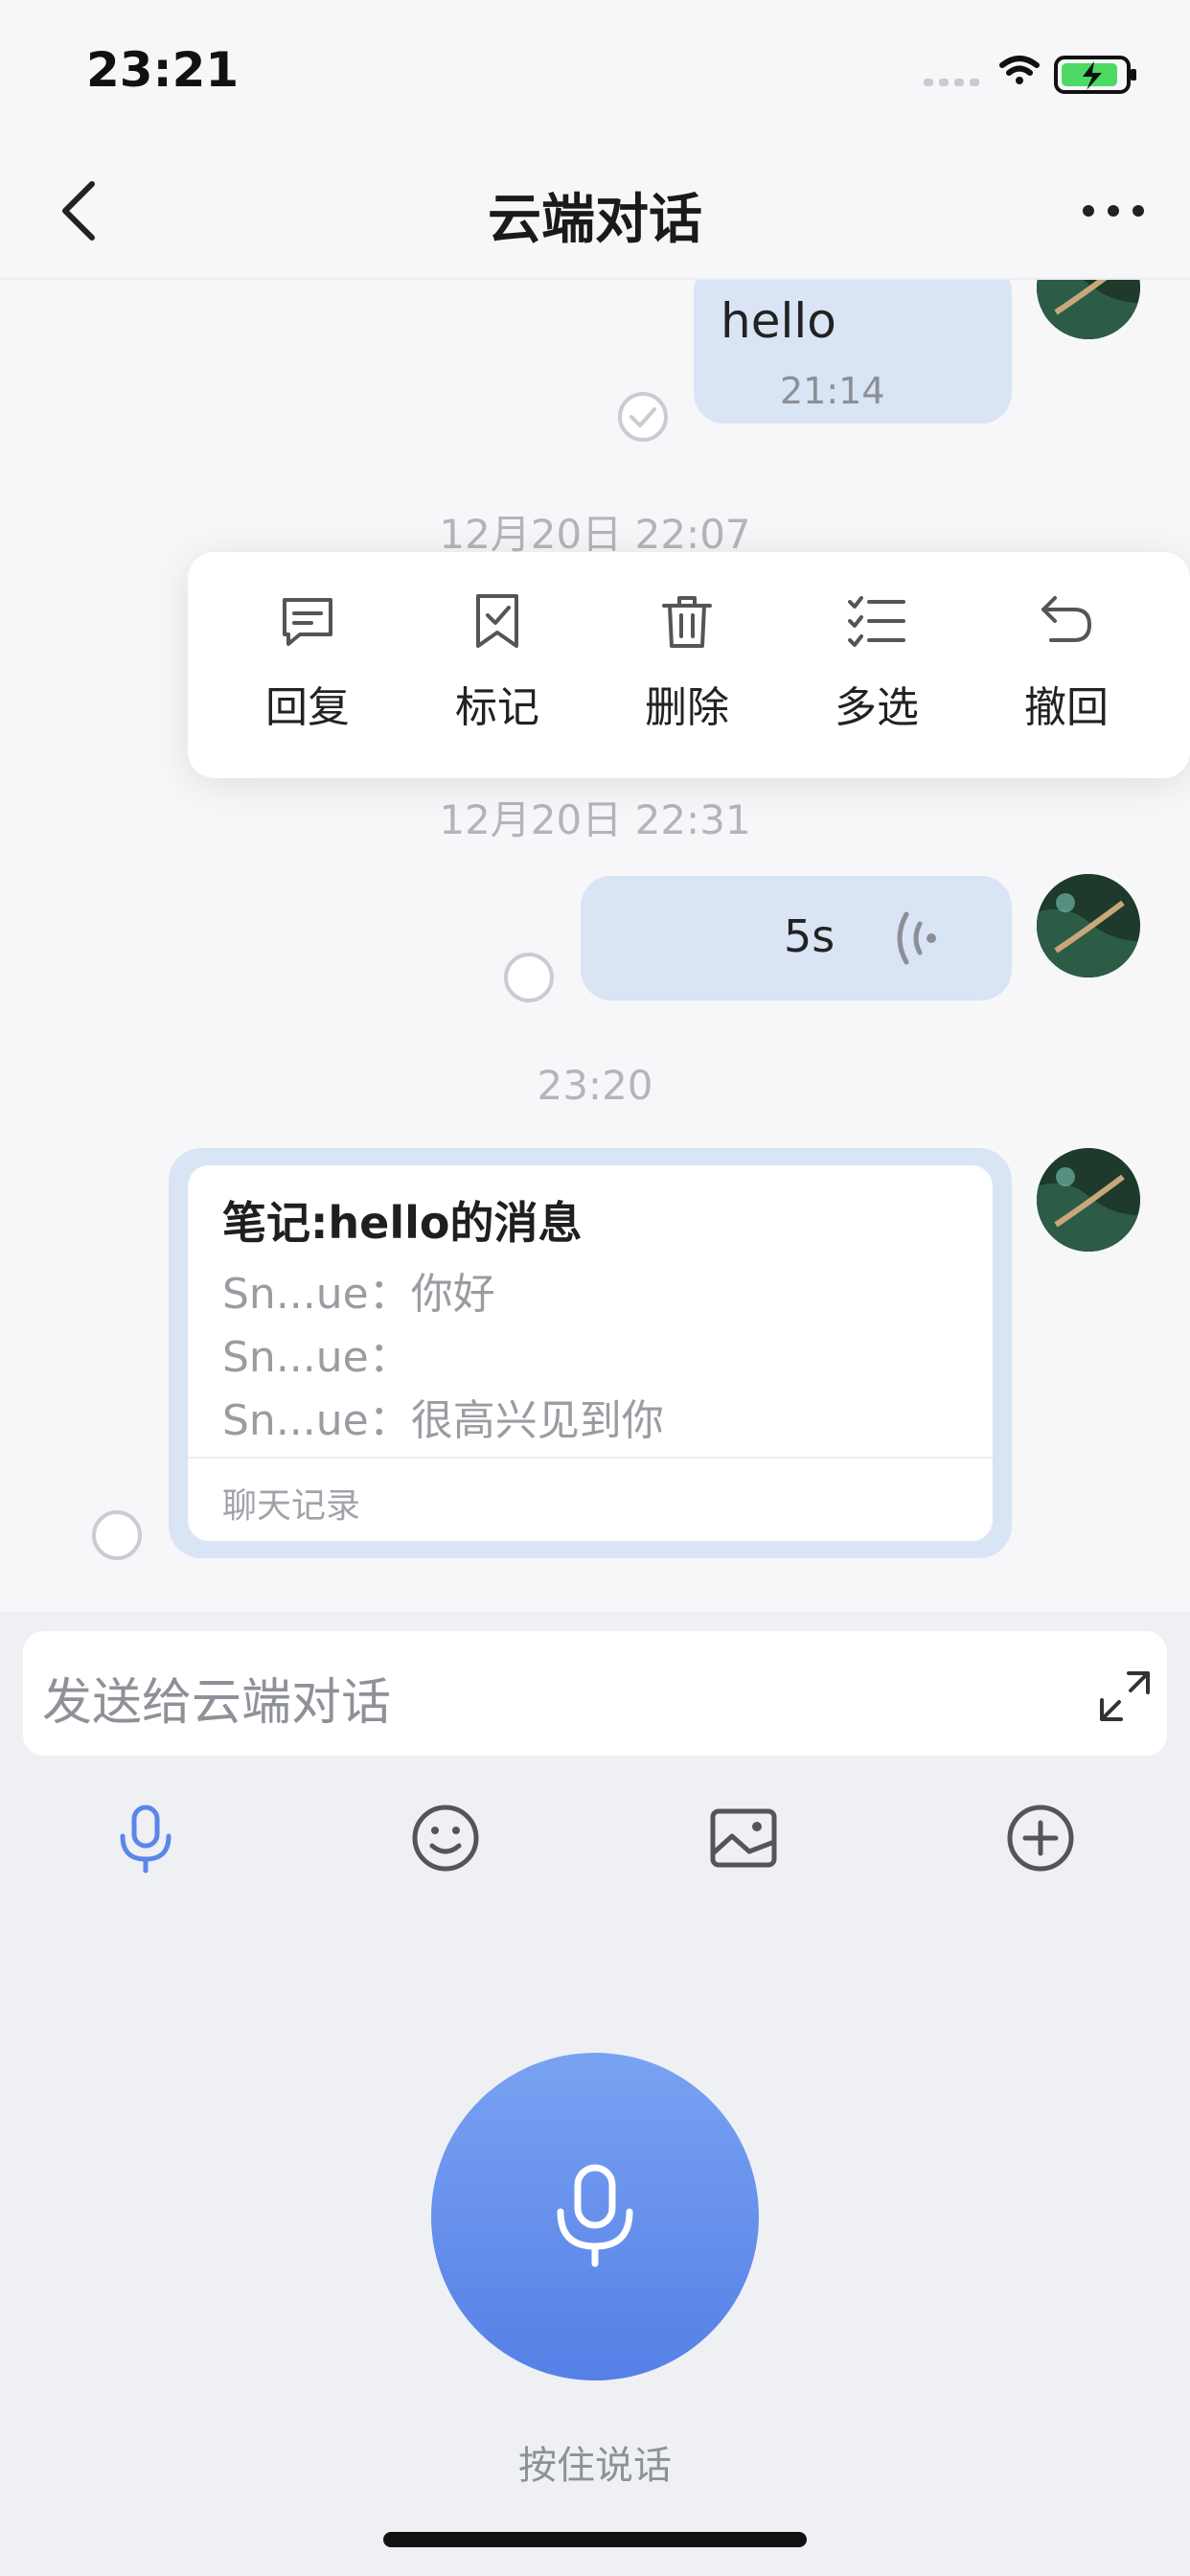 This screenshot has height=2576, width=1190. I want to click on note-title: 笔记:hello的消息, so click(403, 1223).